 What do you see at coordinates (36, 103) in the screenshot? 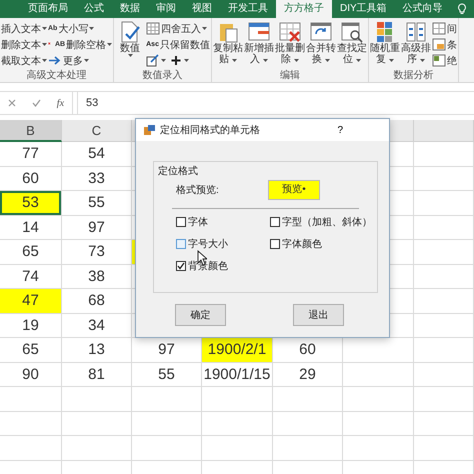
I see `check-icon` at bounding box center [36, 103].